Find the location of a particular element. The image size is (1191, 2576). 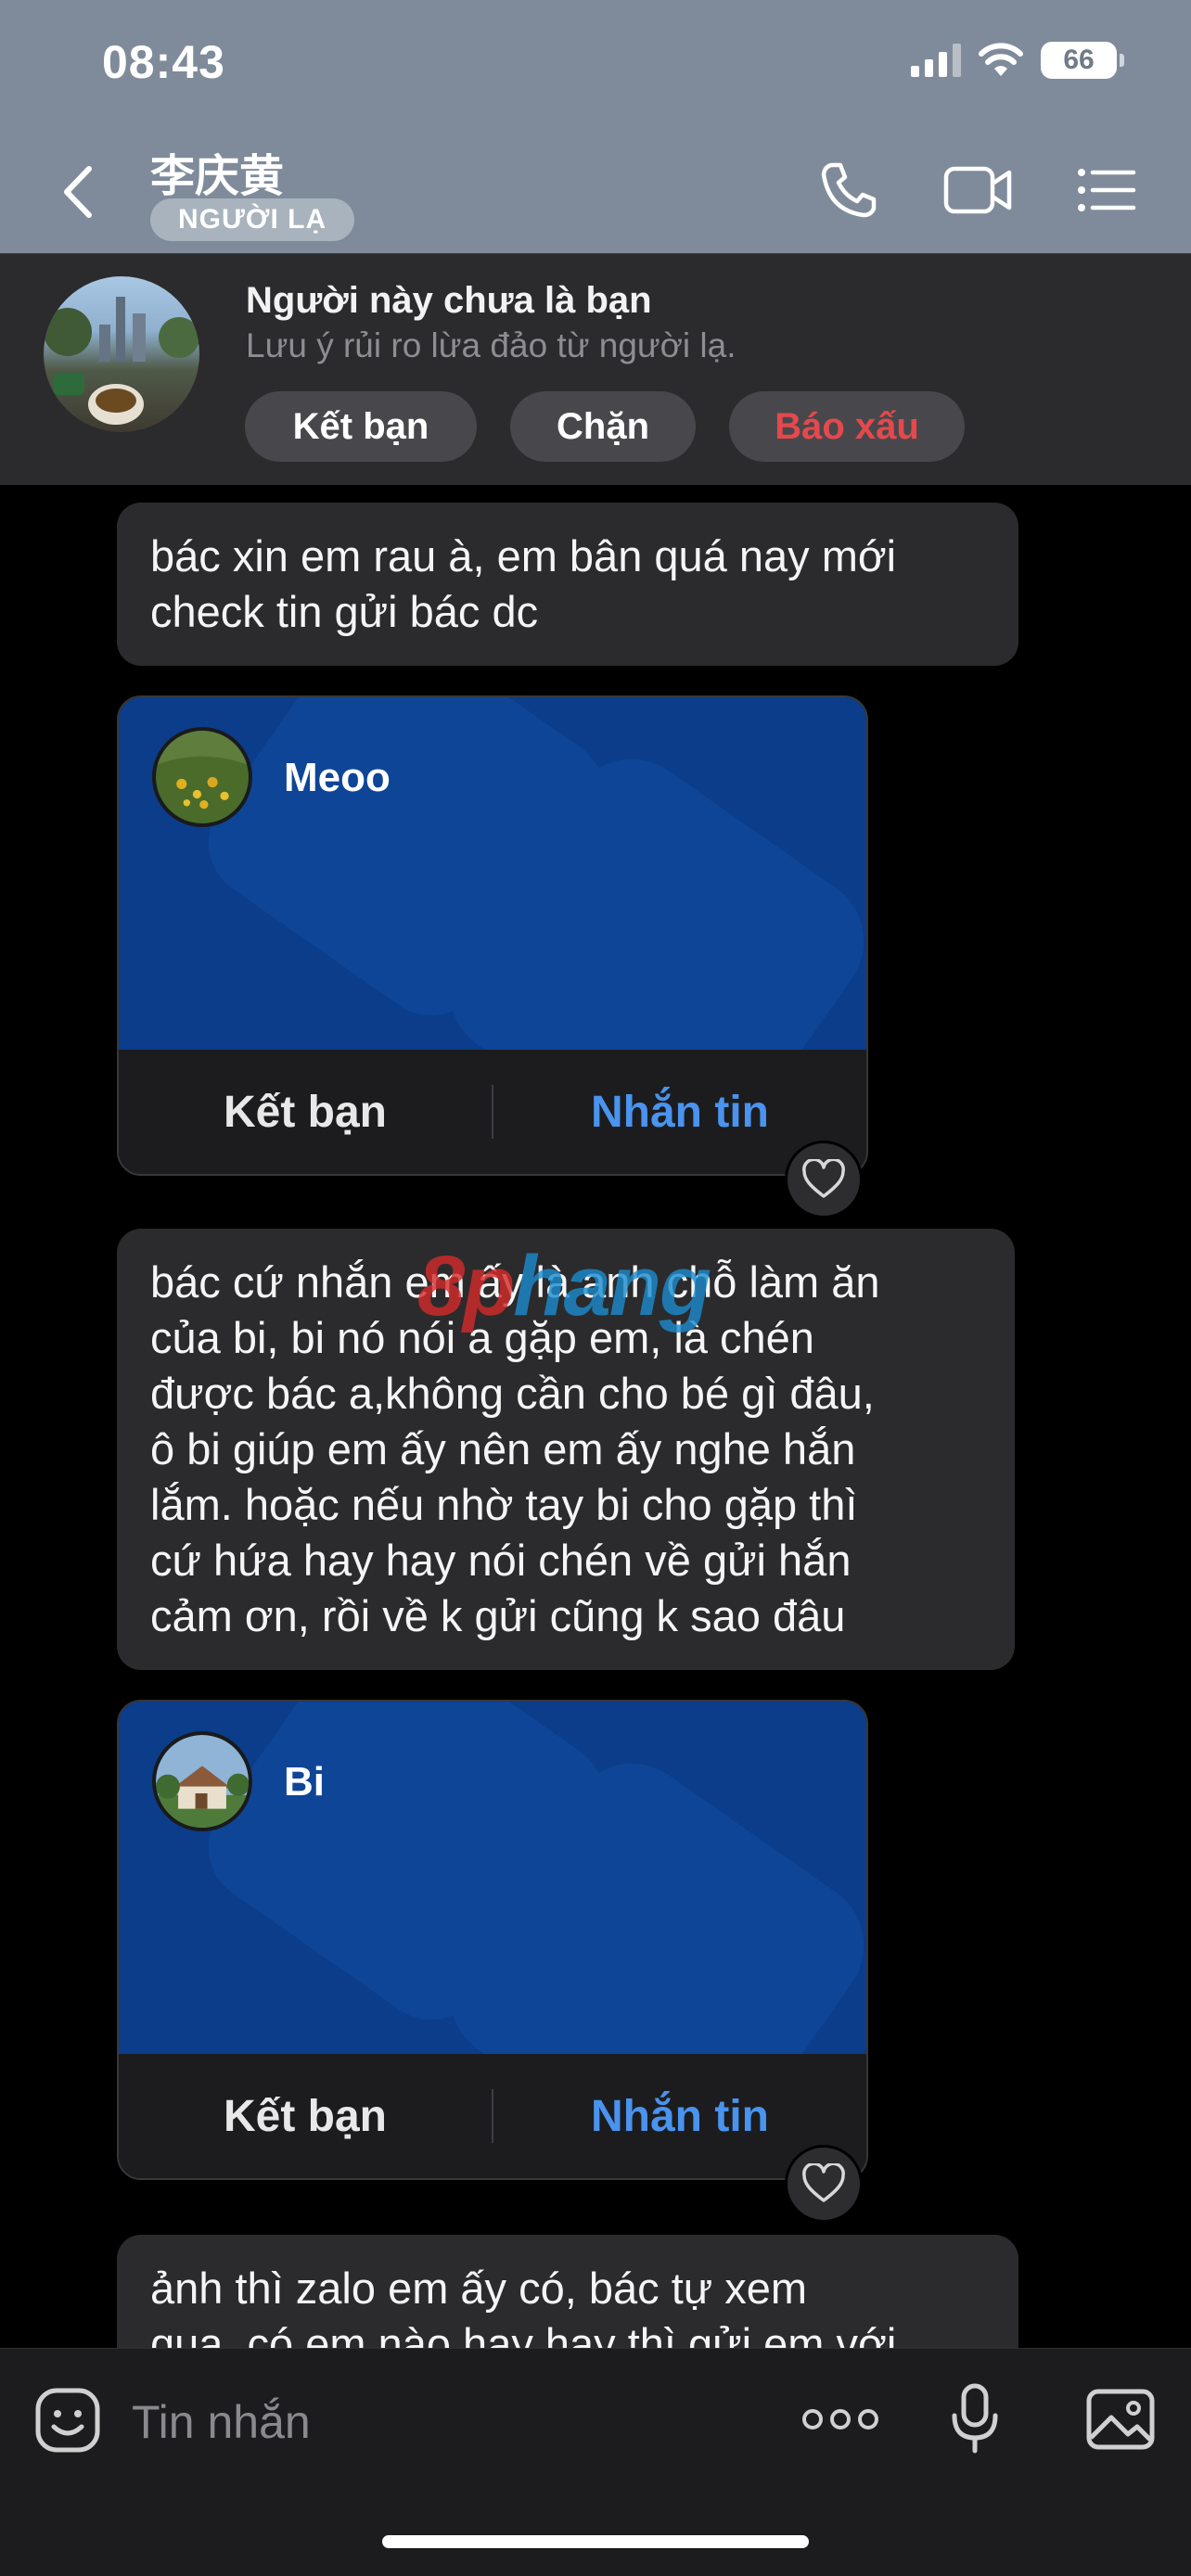

message-line: ô bi giúp em ấy nên em ấy nghe hắn is located at coordinates (503, 1448).